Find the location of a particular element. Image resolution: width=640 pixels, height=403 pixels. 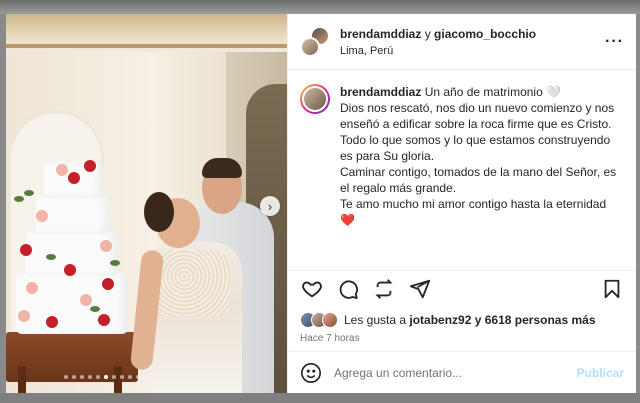

author-username: brendamddiaz is located at coordinates (380, 34).